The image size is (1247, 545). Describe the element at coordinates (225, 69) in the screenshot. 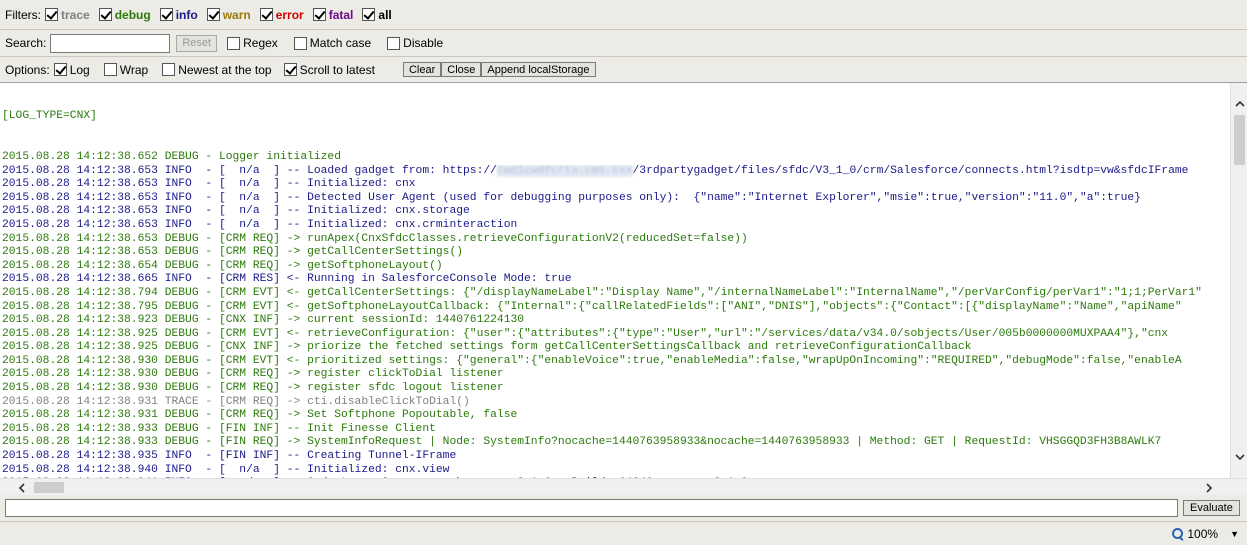

I see `newest-label: Newest at the top` at that location.